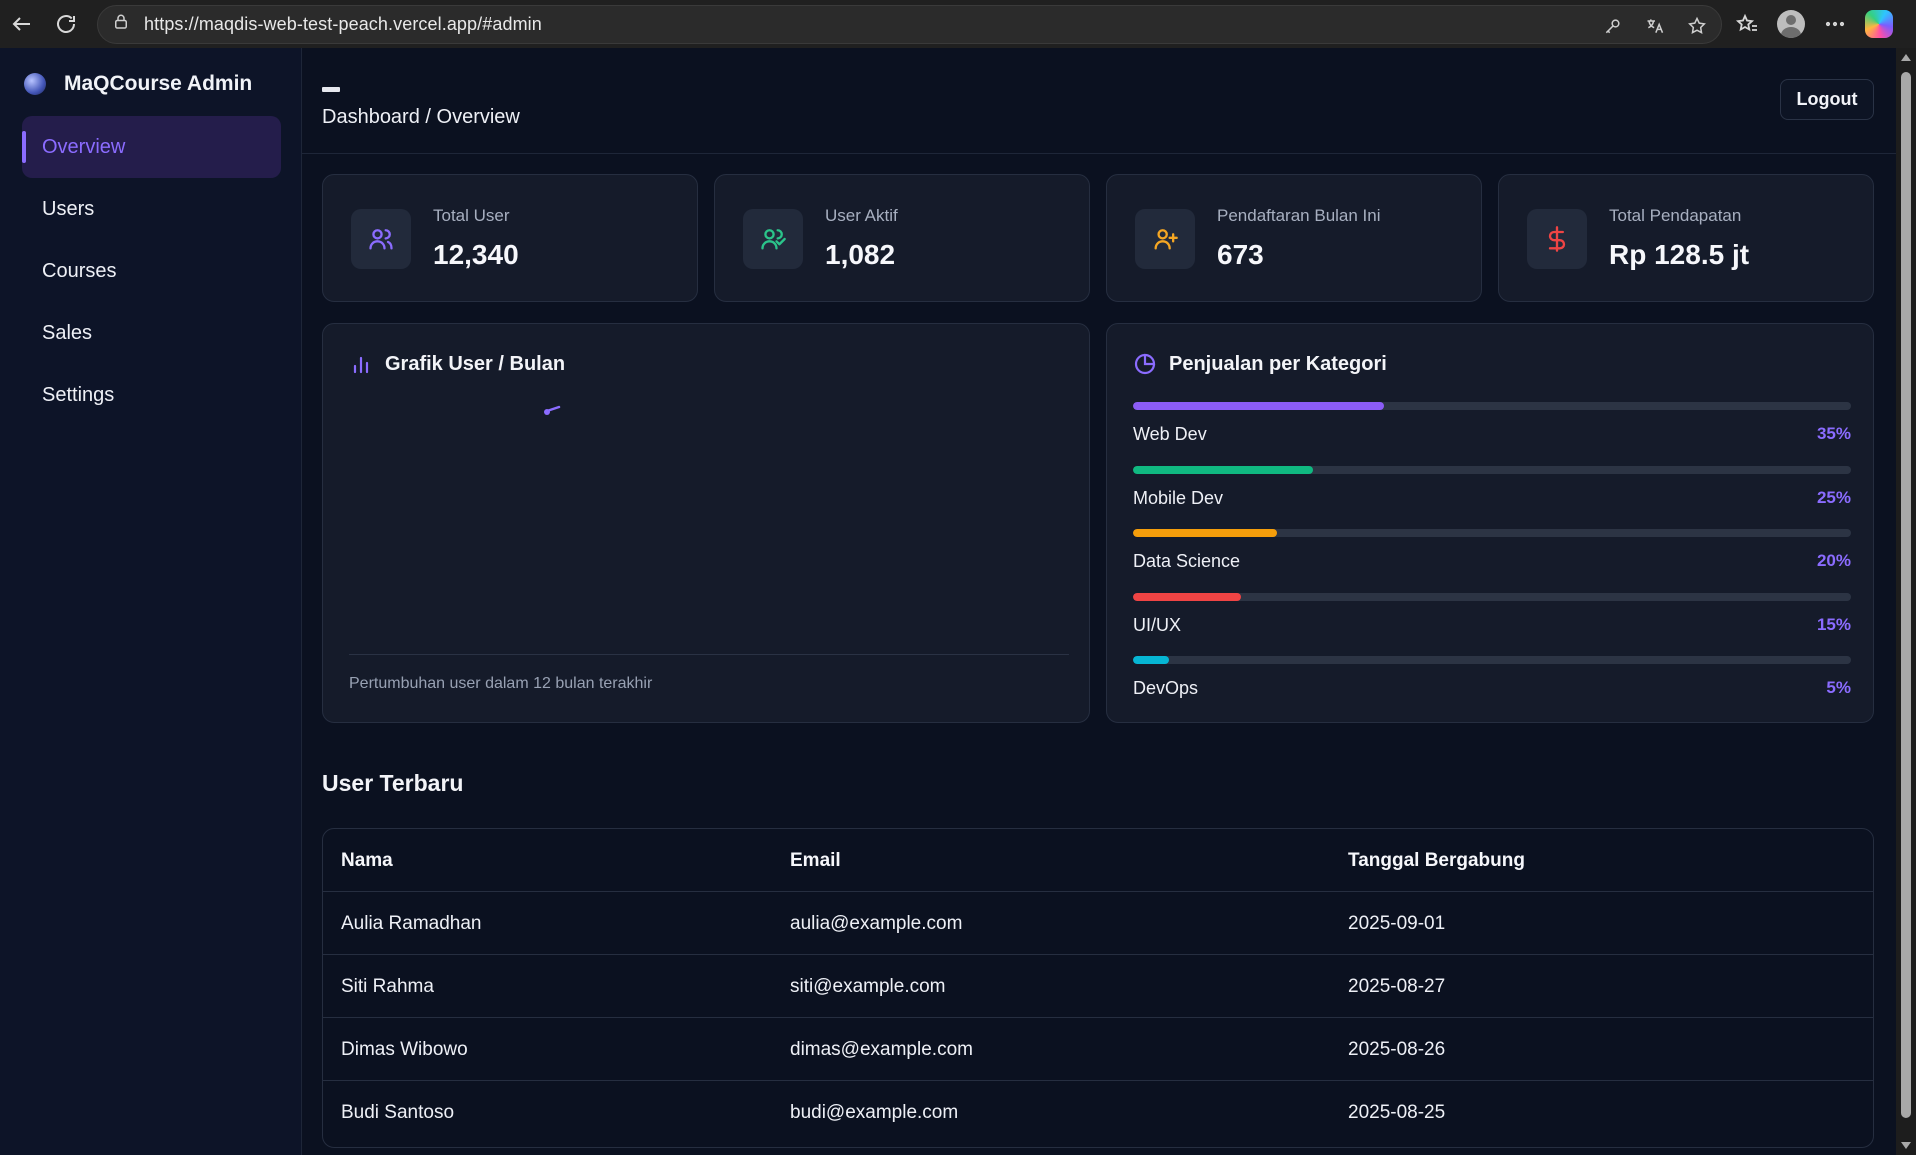  I want to click on stat-label: User Aktif, so click(861, 215).